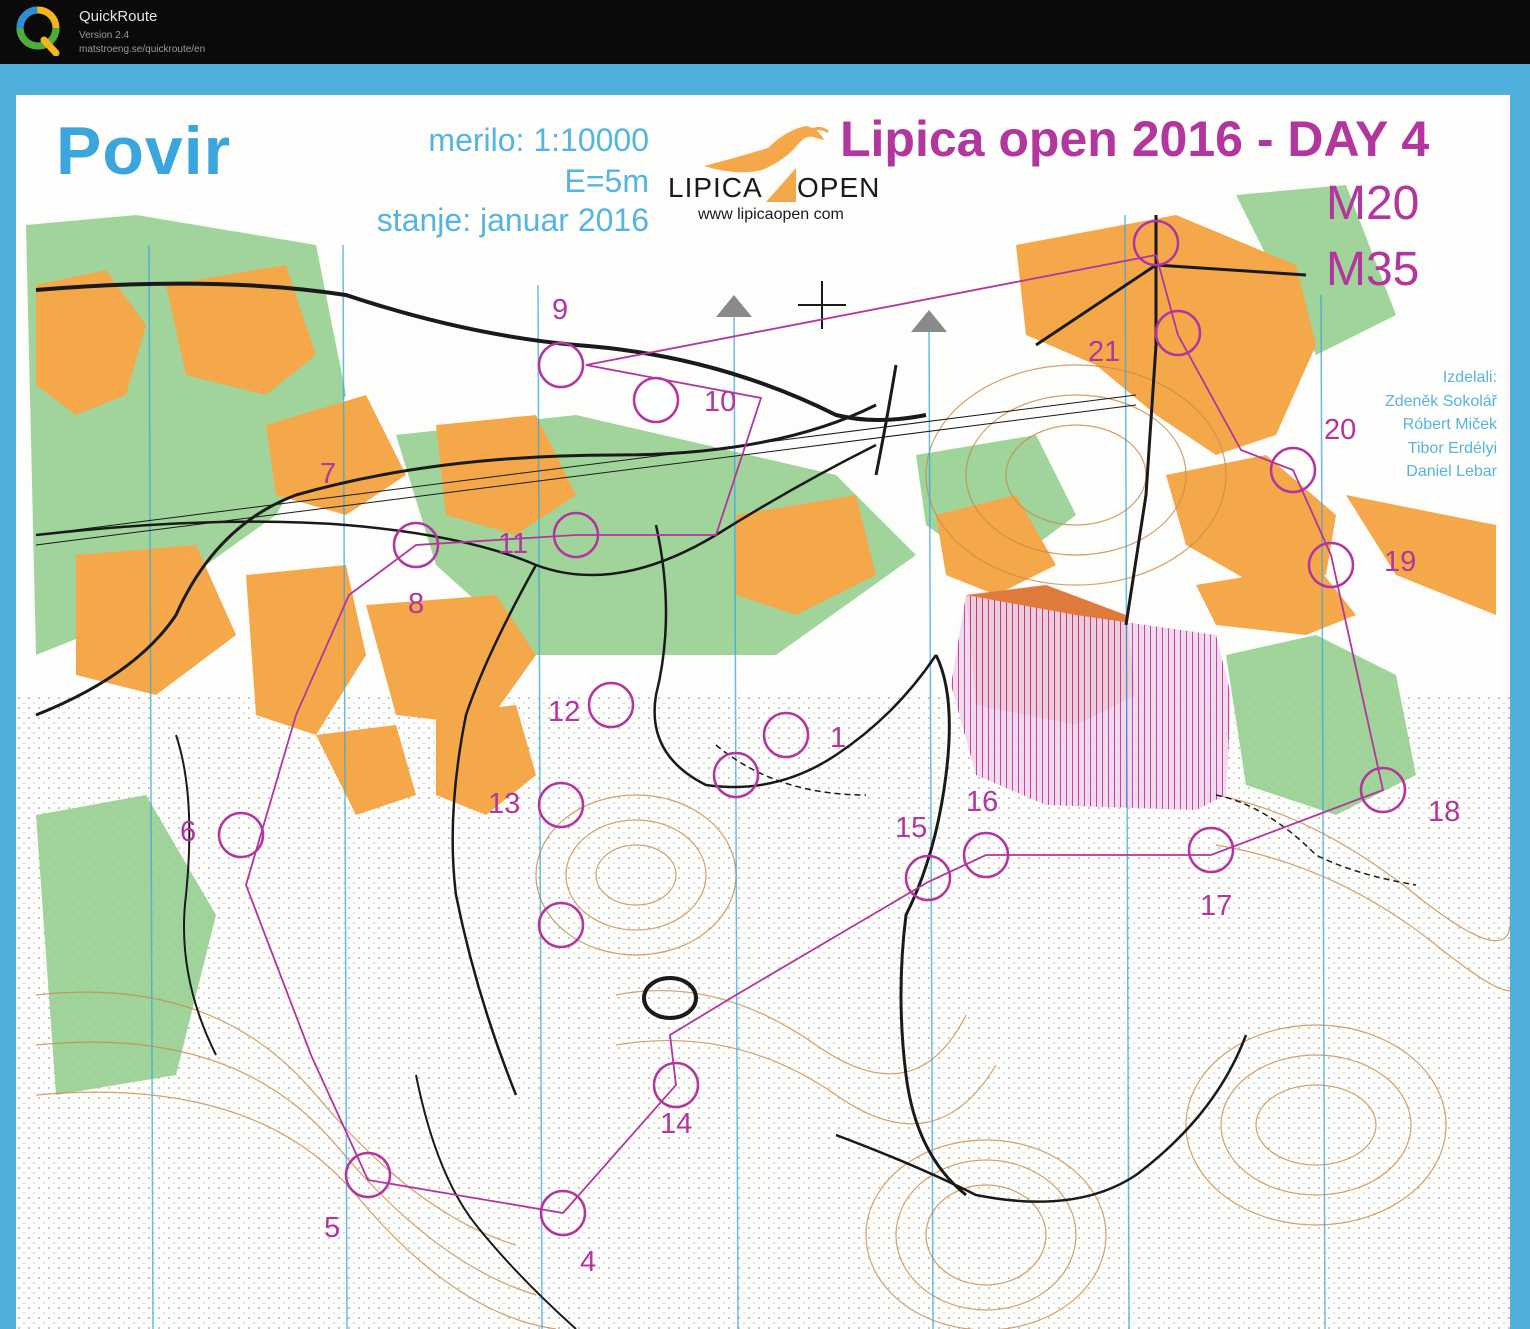 The width and height of the screenshot is (1530, 1329). I want to click on app-name: QuickRoute, so click(118, 16).